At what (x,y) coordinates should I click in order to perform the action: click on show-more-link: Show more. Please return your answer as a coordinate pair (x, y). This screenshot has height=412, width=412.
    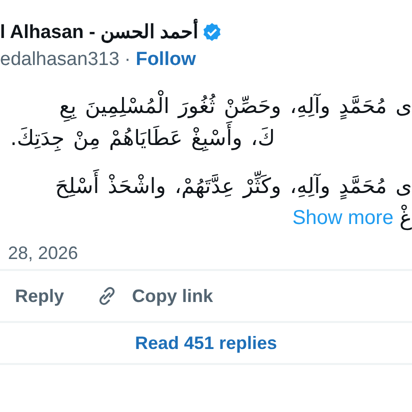
    Looking at the image, I should click on (343, 218).